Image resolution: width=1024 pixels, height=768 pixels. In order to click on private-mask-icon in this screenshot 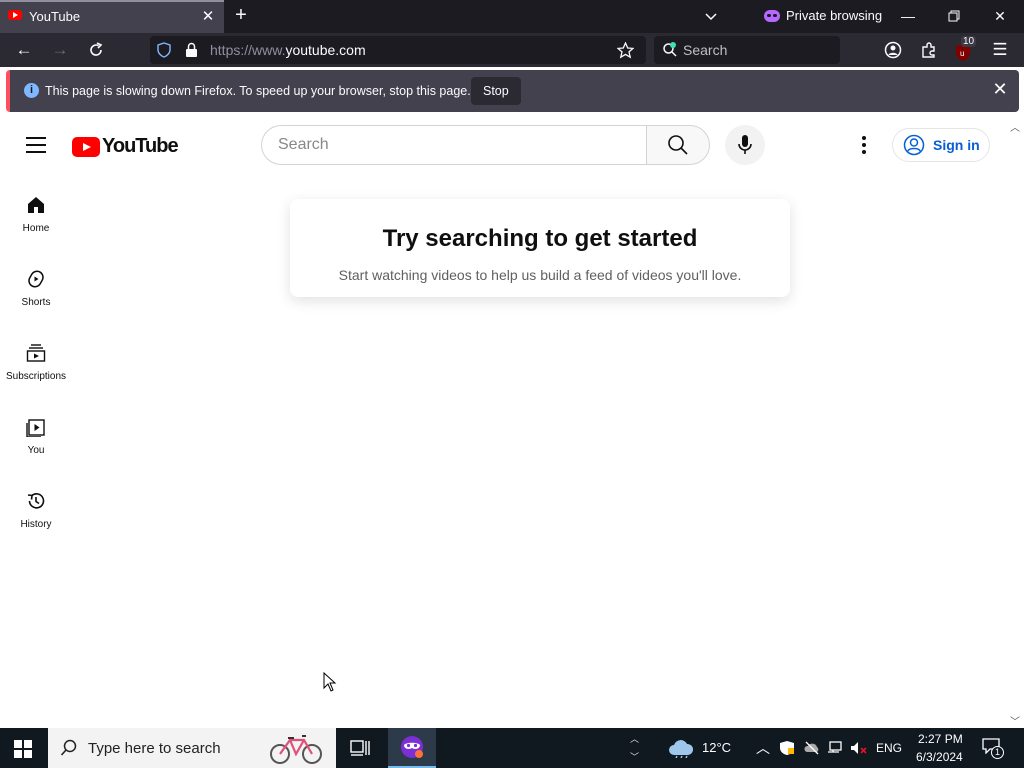, I will do `click(772, 15)`.